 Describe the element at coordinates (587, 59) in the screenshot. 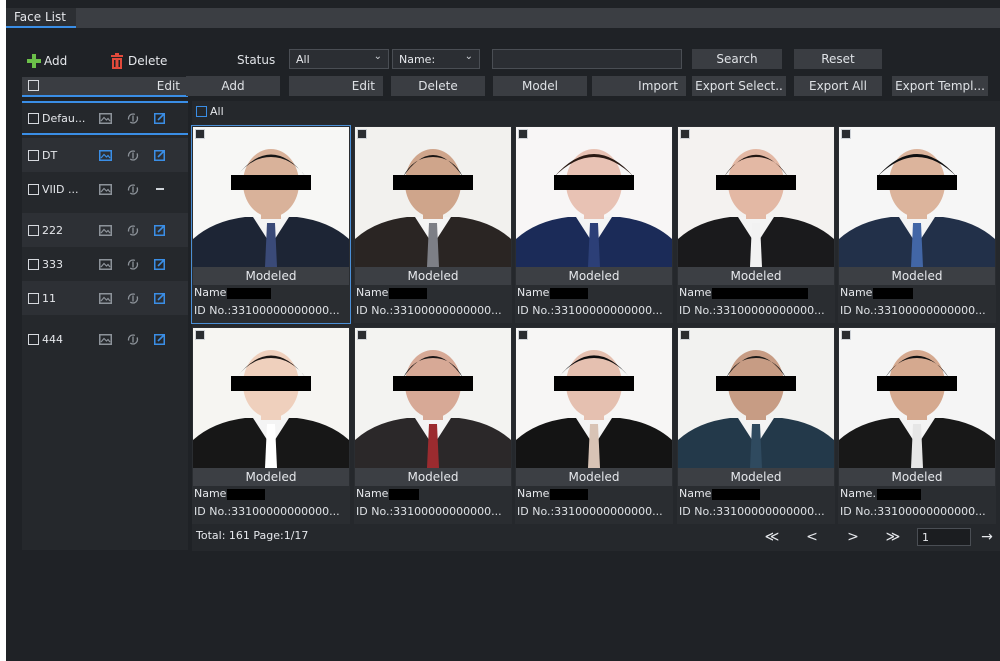

I see `search-input` at that location.